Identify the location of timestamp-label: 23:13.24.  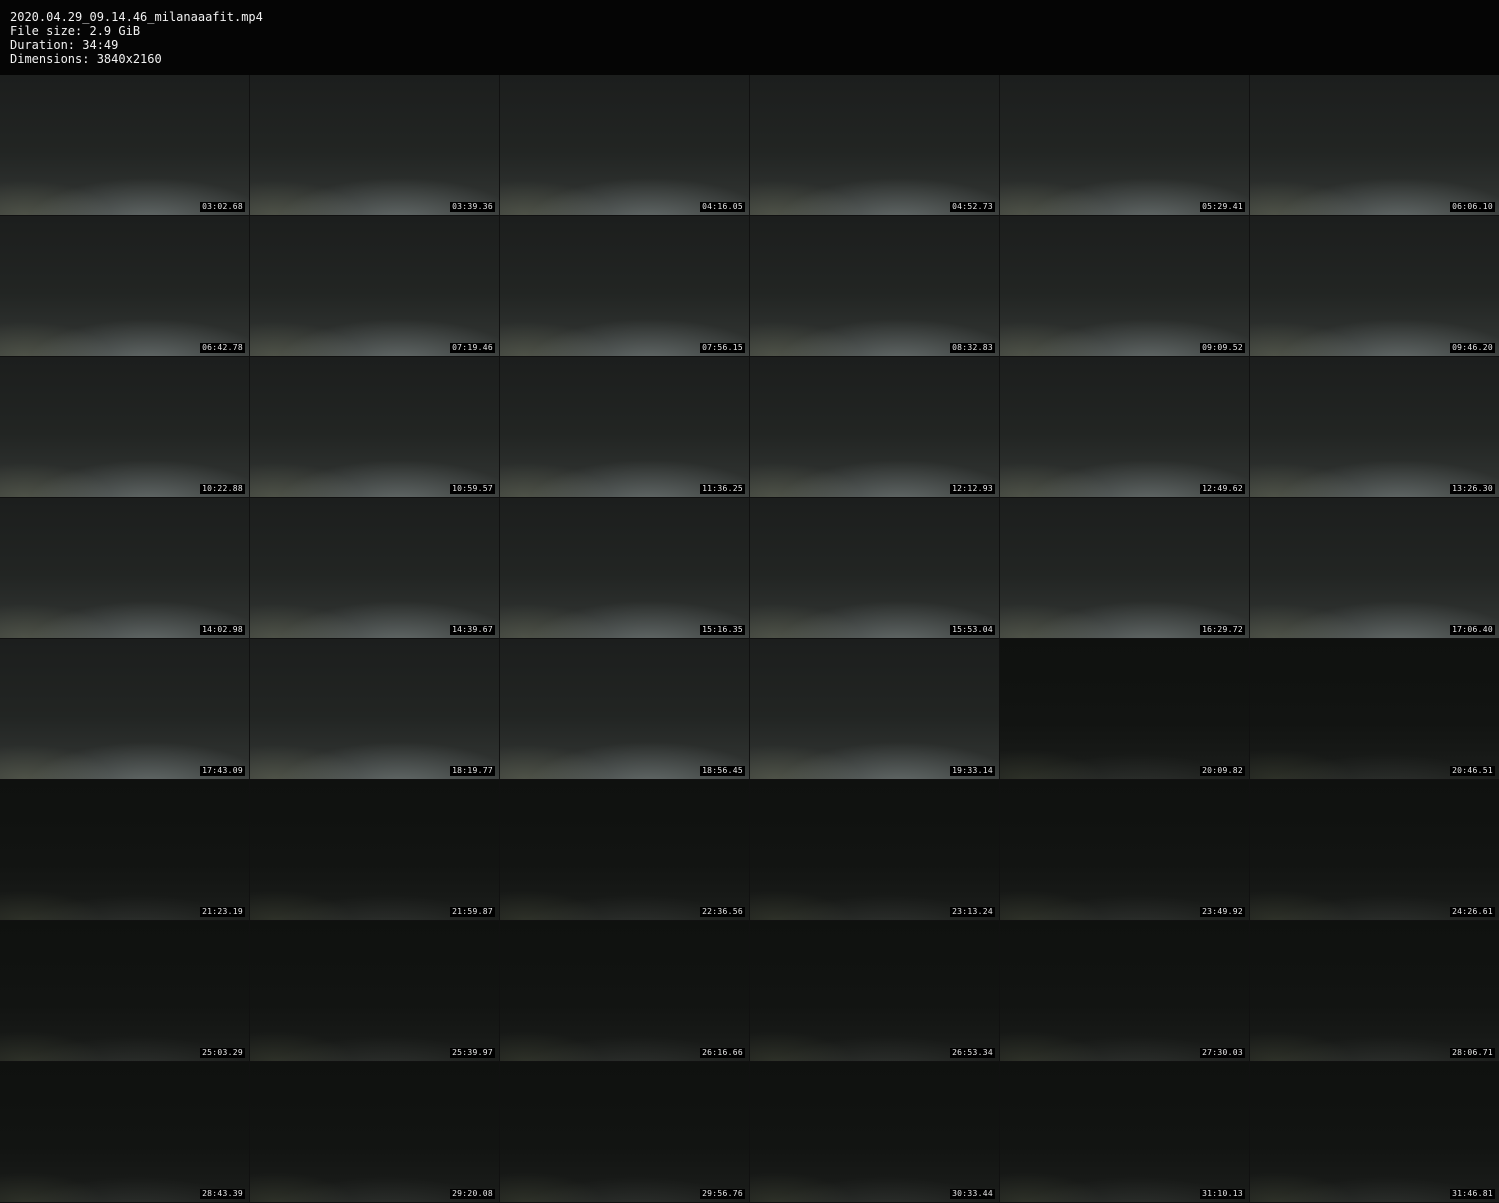
(972, 912).